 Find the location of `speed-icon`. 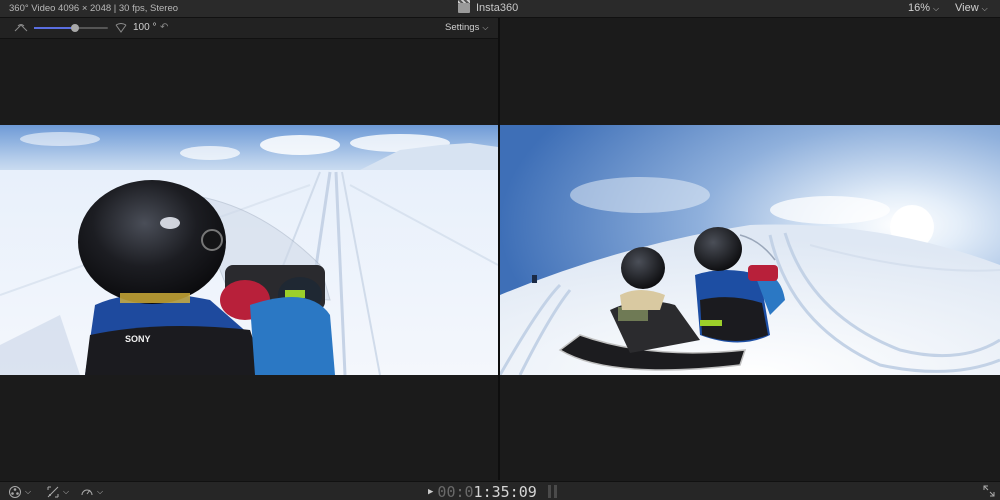

speed-icon is located at coordinates (87, 492).